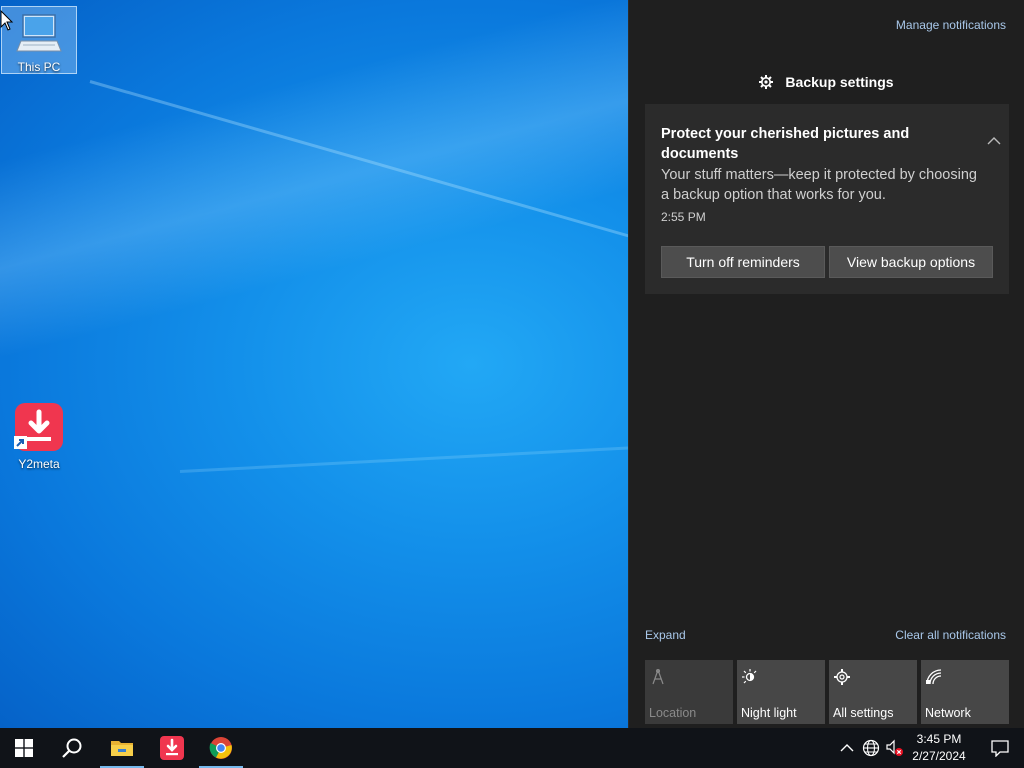 The image size is (1024, 768). What do you see at coordinates (965, 692) in the screenshot?
I see `quick-action-network: Network` at bounding box center [965, 692].